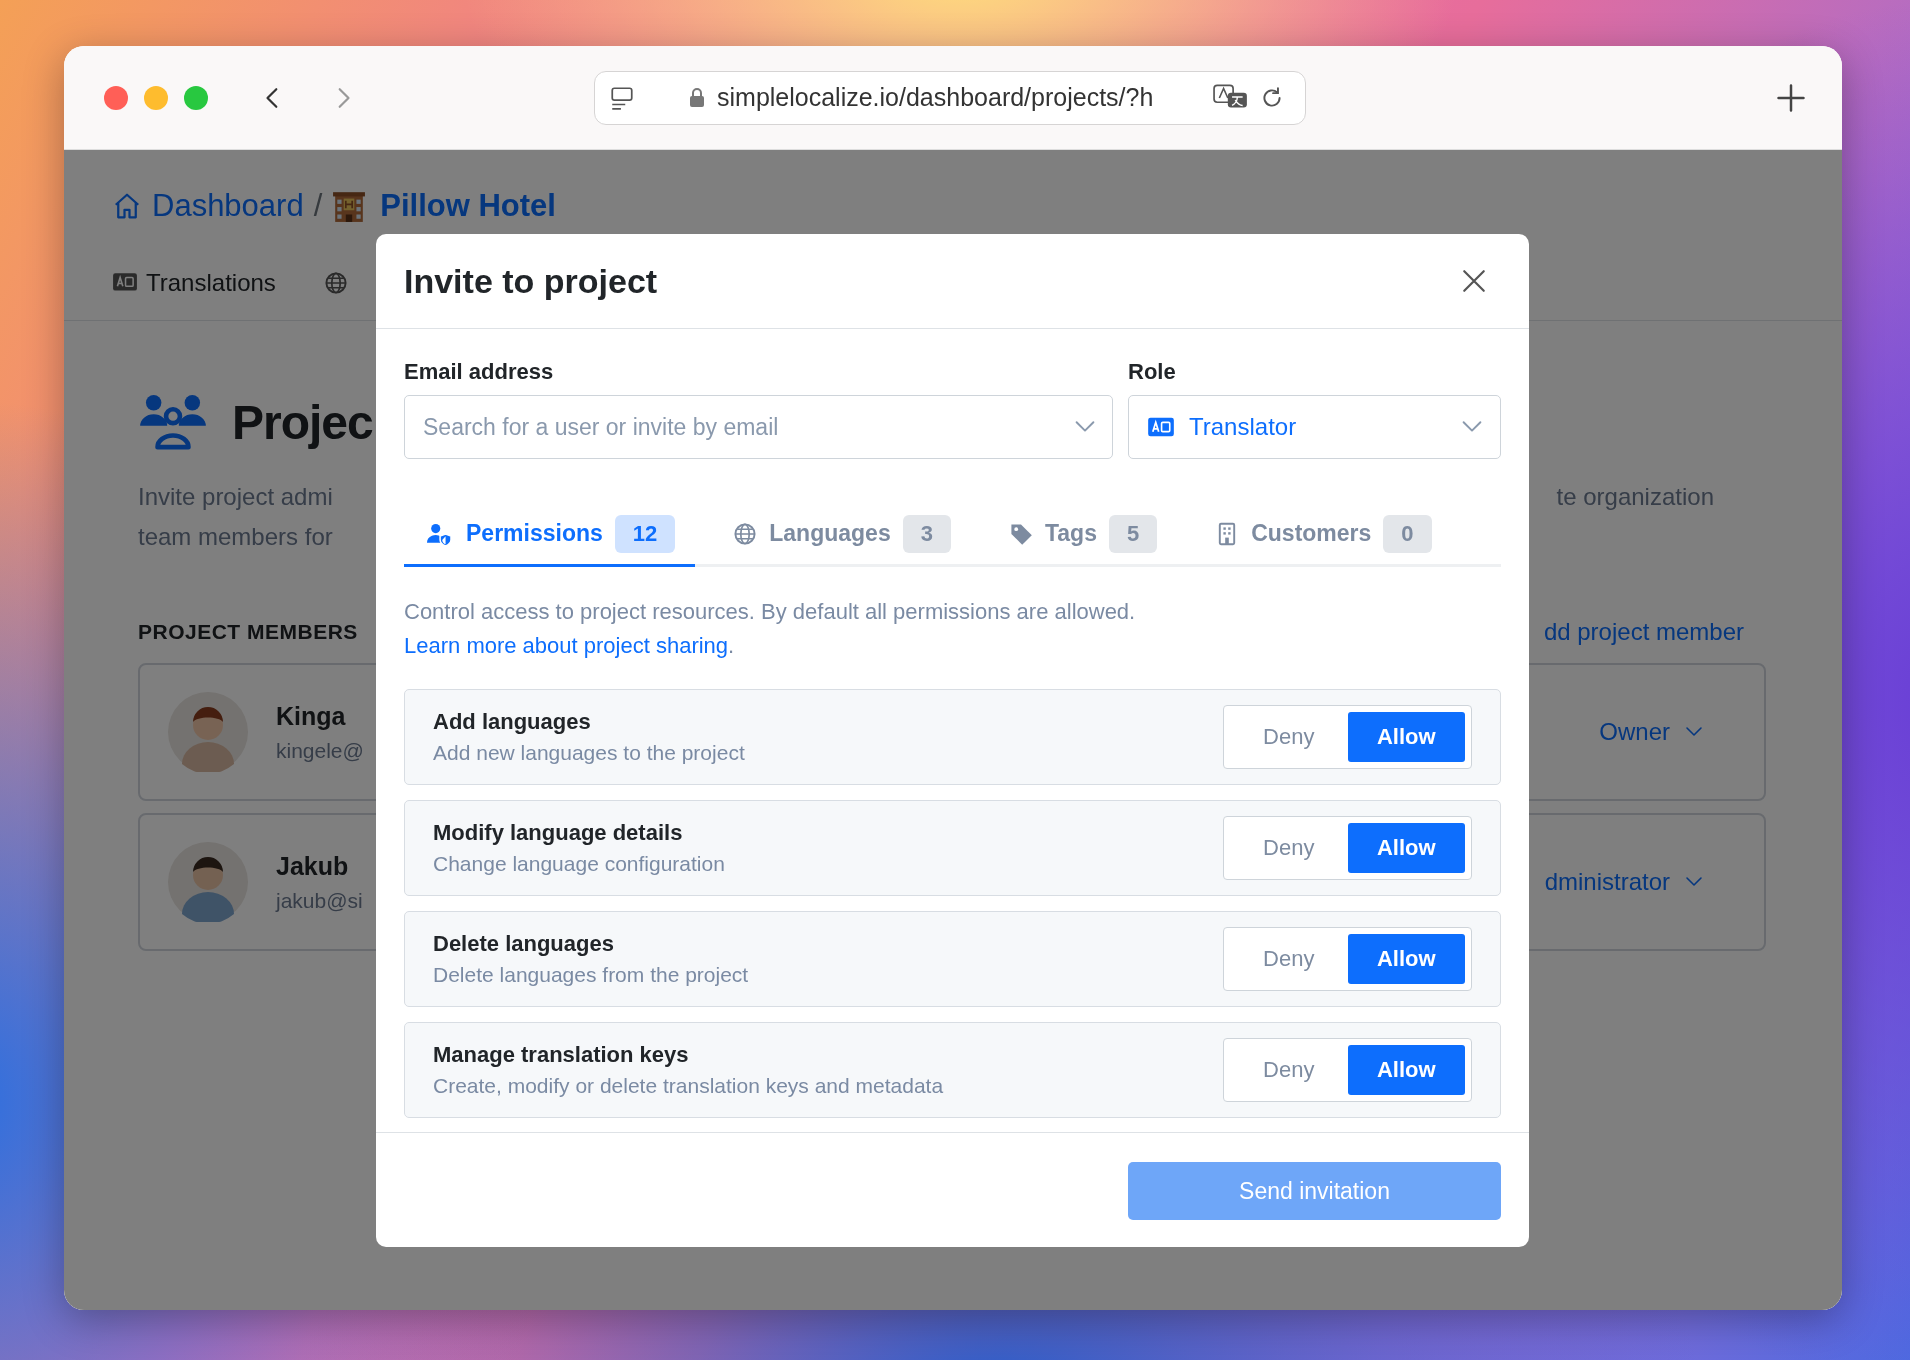 The image size is (1910, 1360). Describe the element at coordinates (1020, 533) in the screenshot. I see `tag-icon` at that location.